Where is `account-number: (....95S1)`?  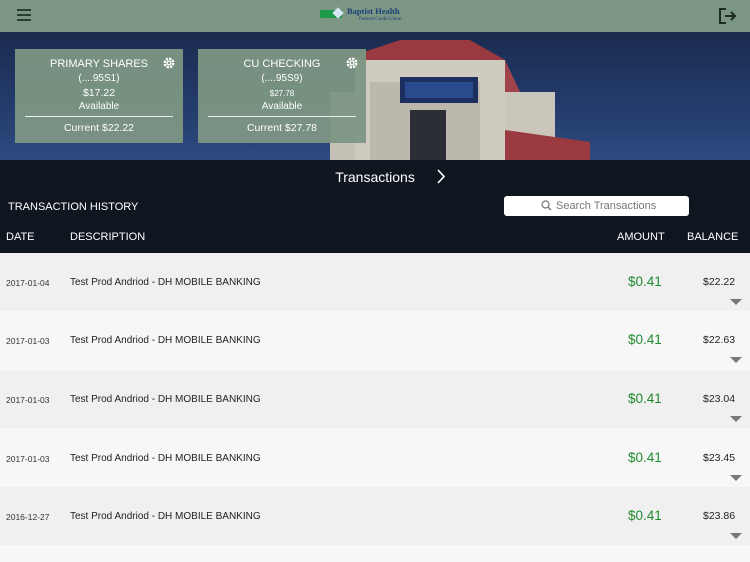 account-number: (....95S1) is located at coordinates (99, 78).